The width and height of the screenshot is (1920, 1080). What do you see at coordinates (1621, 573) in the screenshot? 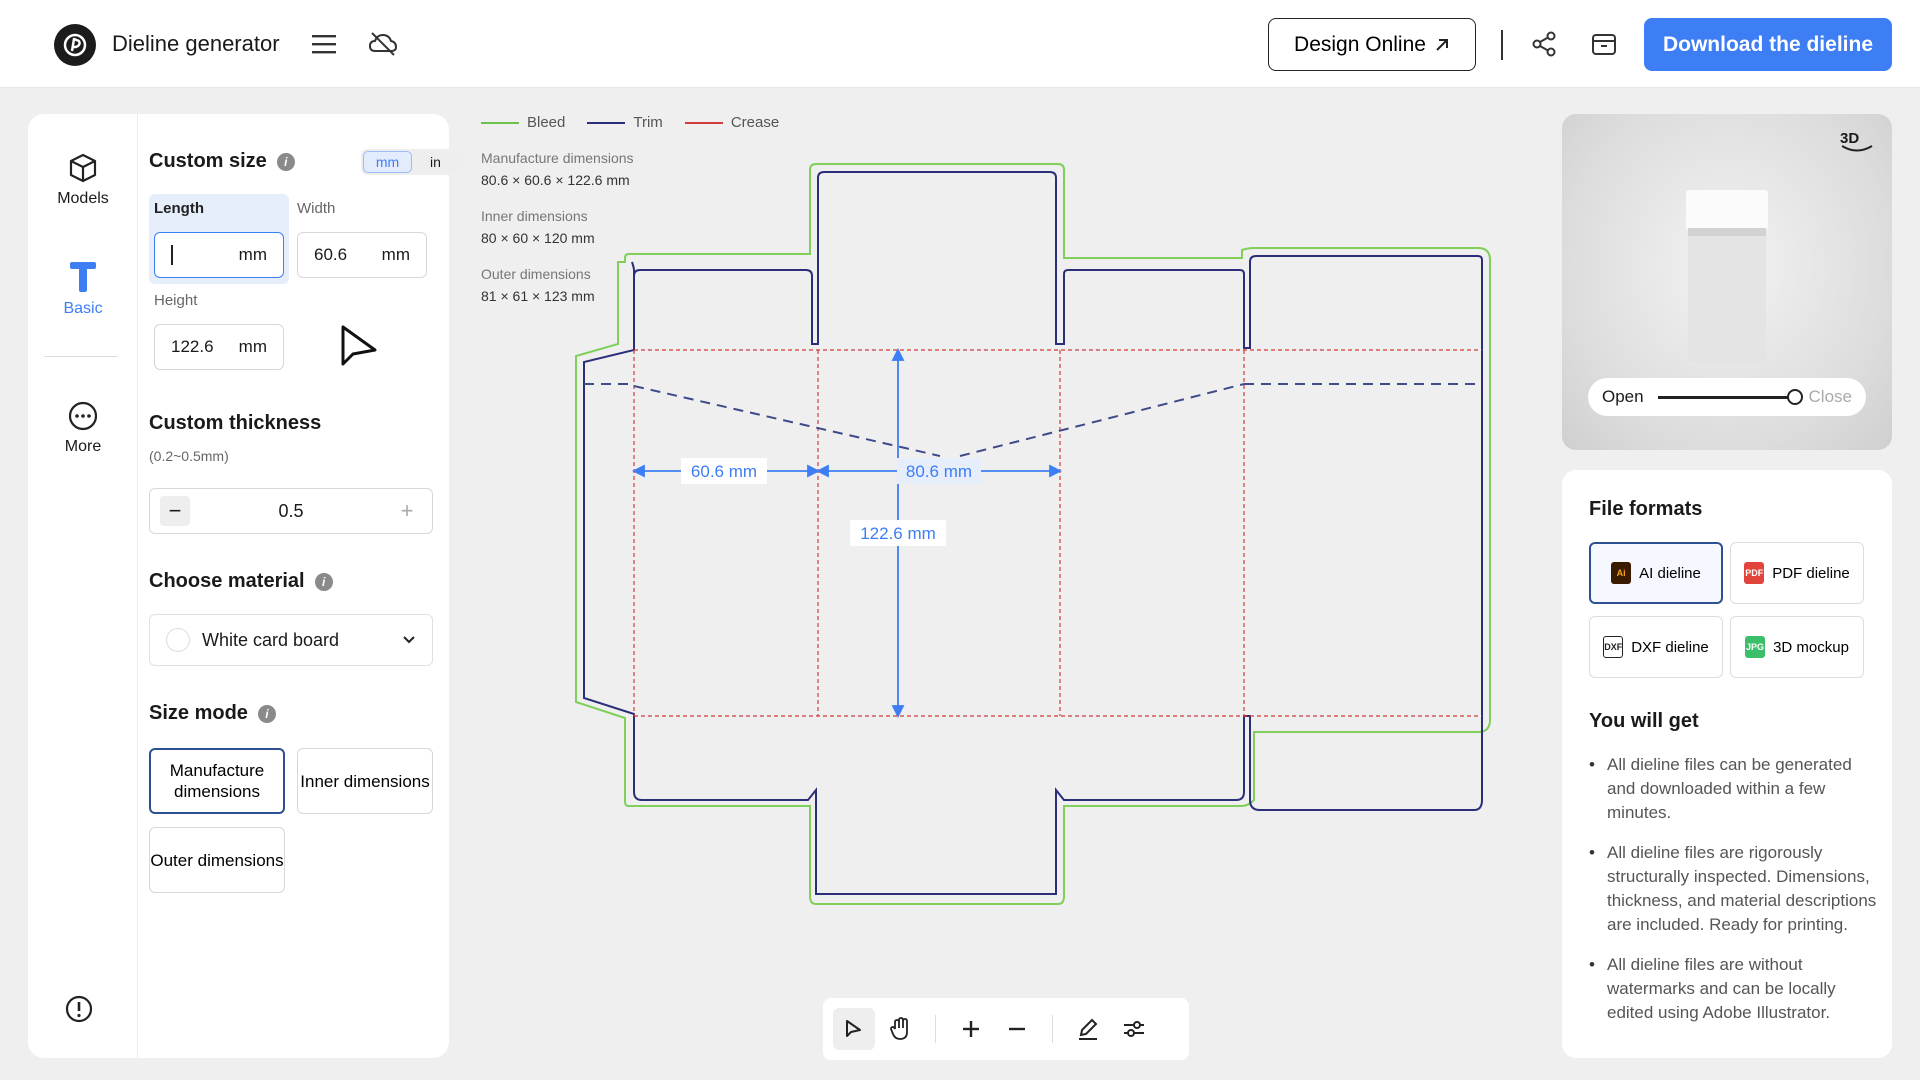
I see `ai-file-icon: Ai` at bounding box center [1621, 573].